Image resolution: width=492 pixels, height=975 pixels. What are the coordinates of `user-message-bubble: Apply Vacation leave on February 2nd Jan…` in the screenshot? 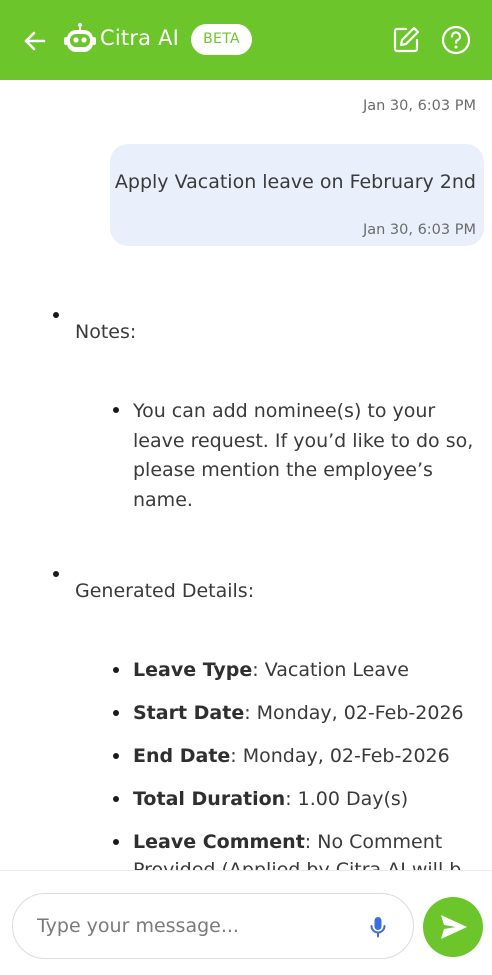 It's located at (297, 195).